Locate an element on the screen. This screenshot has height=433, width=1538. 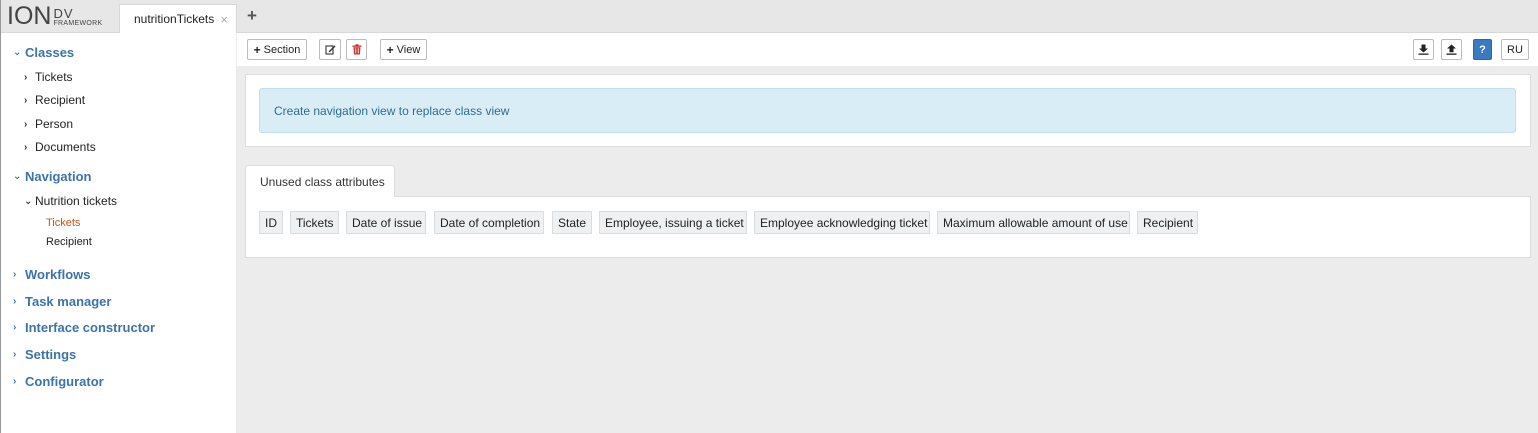
add-view-button: + View is located at coordinates (403, 49).